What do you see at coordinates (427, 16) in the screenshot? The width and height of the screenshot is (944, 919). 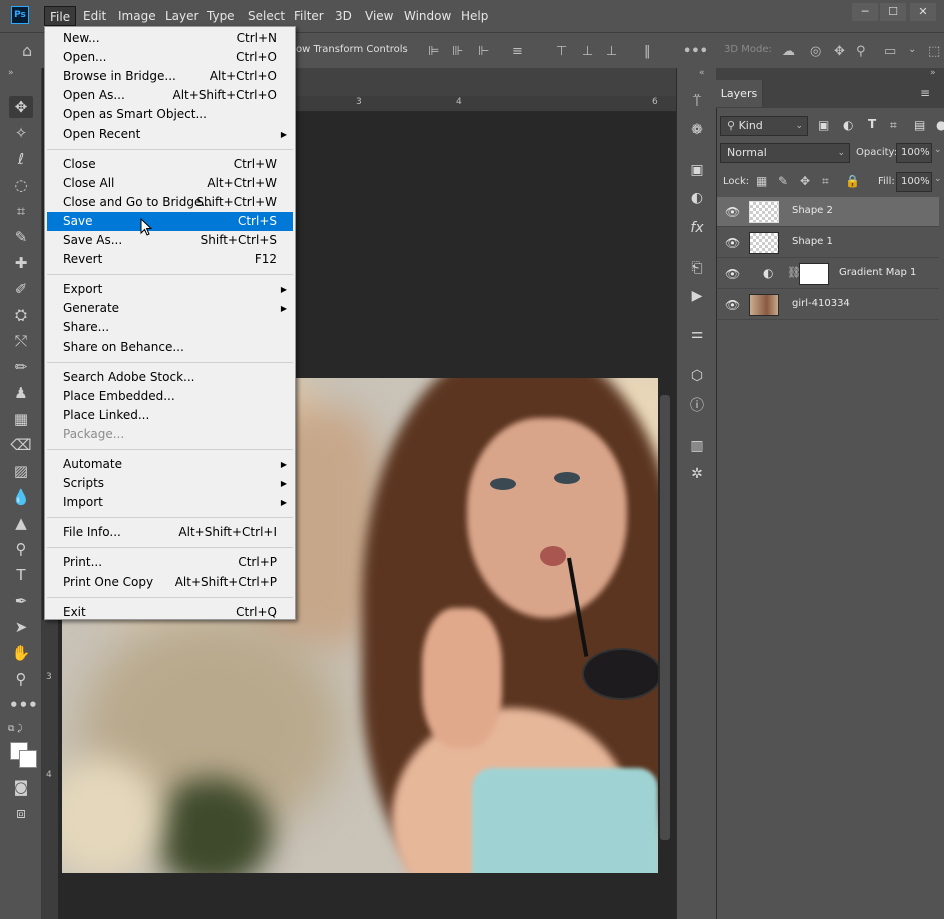 I see `menu-window: Window` at bounding box center [427, 16].